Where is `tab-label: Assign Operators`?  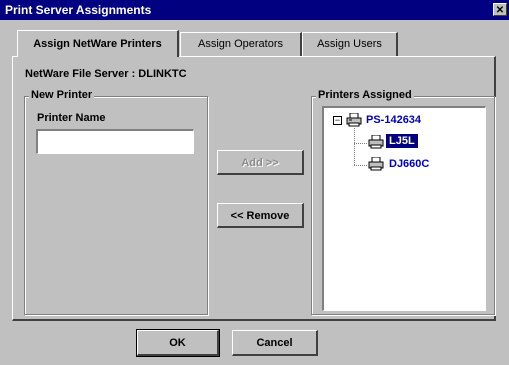
tab-label: Assign Operators is located at coordinates (240, 44).